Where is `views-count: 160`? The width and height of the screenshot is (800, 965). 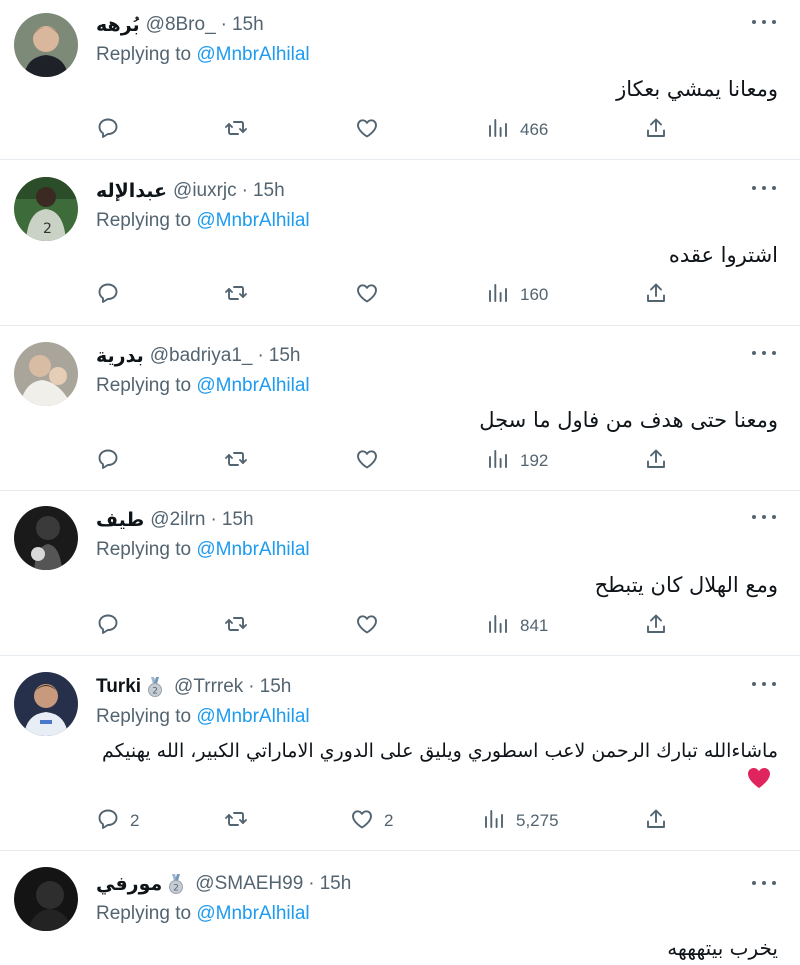 views-count: 160 is located at coordinates (534, 294).